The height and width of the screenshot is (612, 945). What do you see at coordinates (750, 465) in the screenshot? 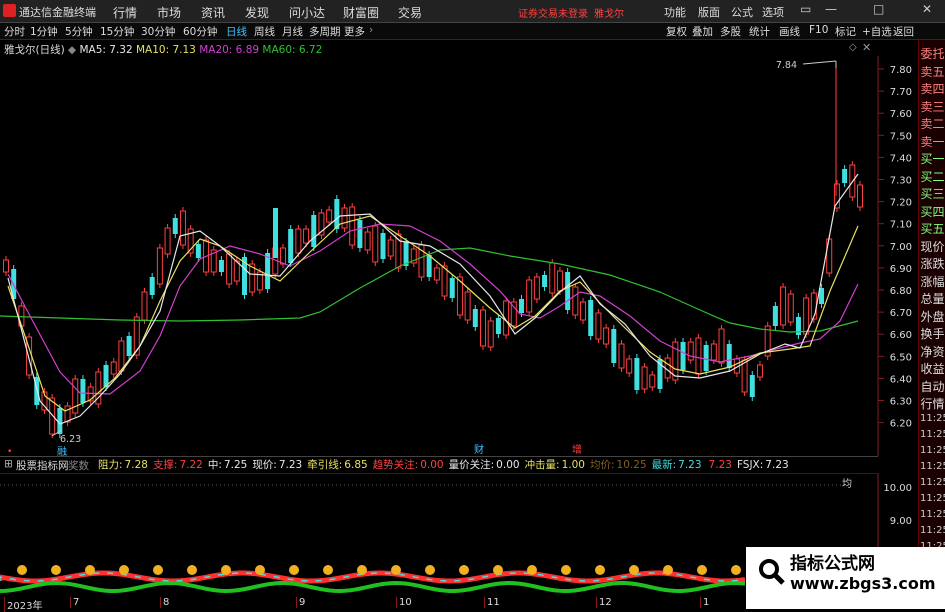
I see `indicator-item-label: FSJX:` at bounding box center [750, 465].